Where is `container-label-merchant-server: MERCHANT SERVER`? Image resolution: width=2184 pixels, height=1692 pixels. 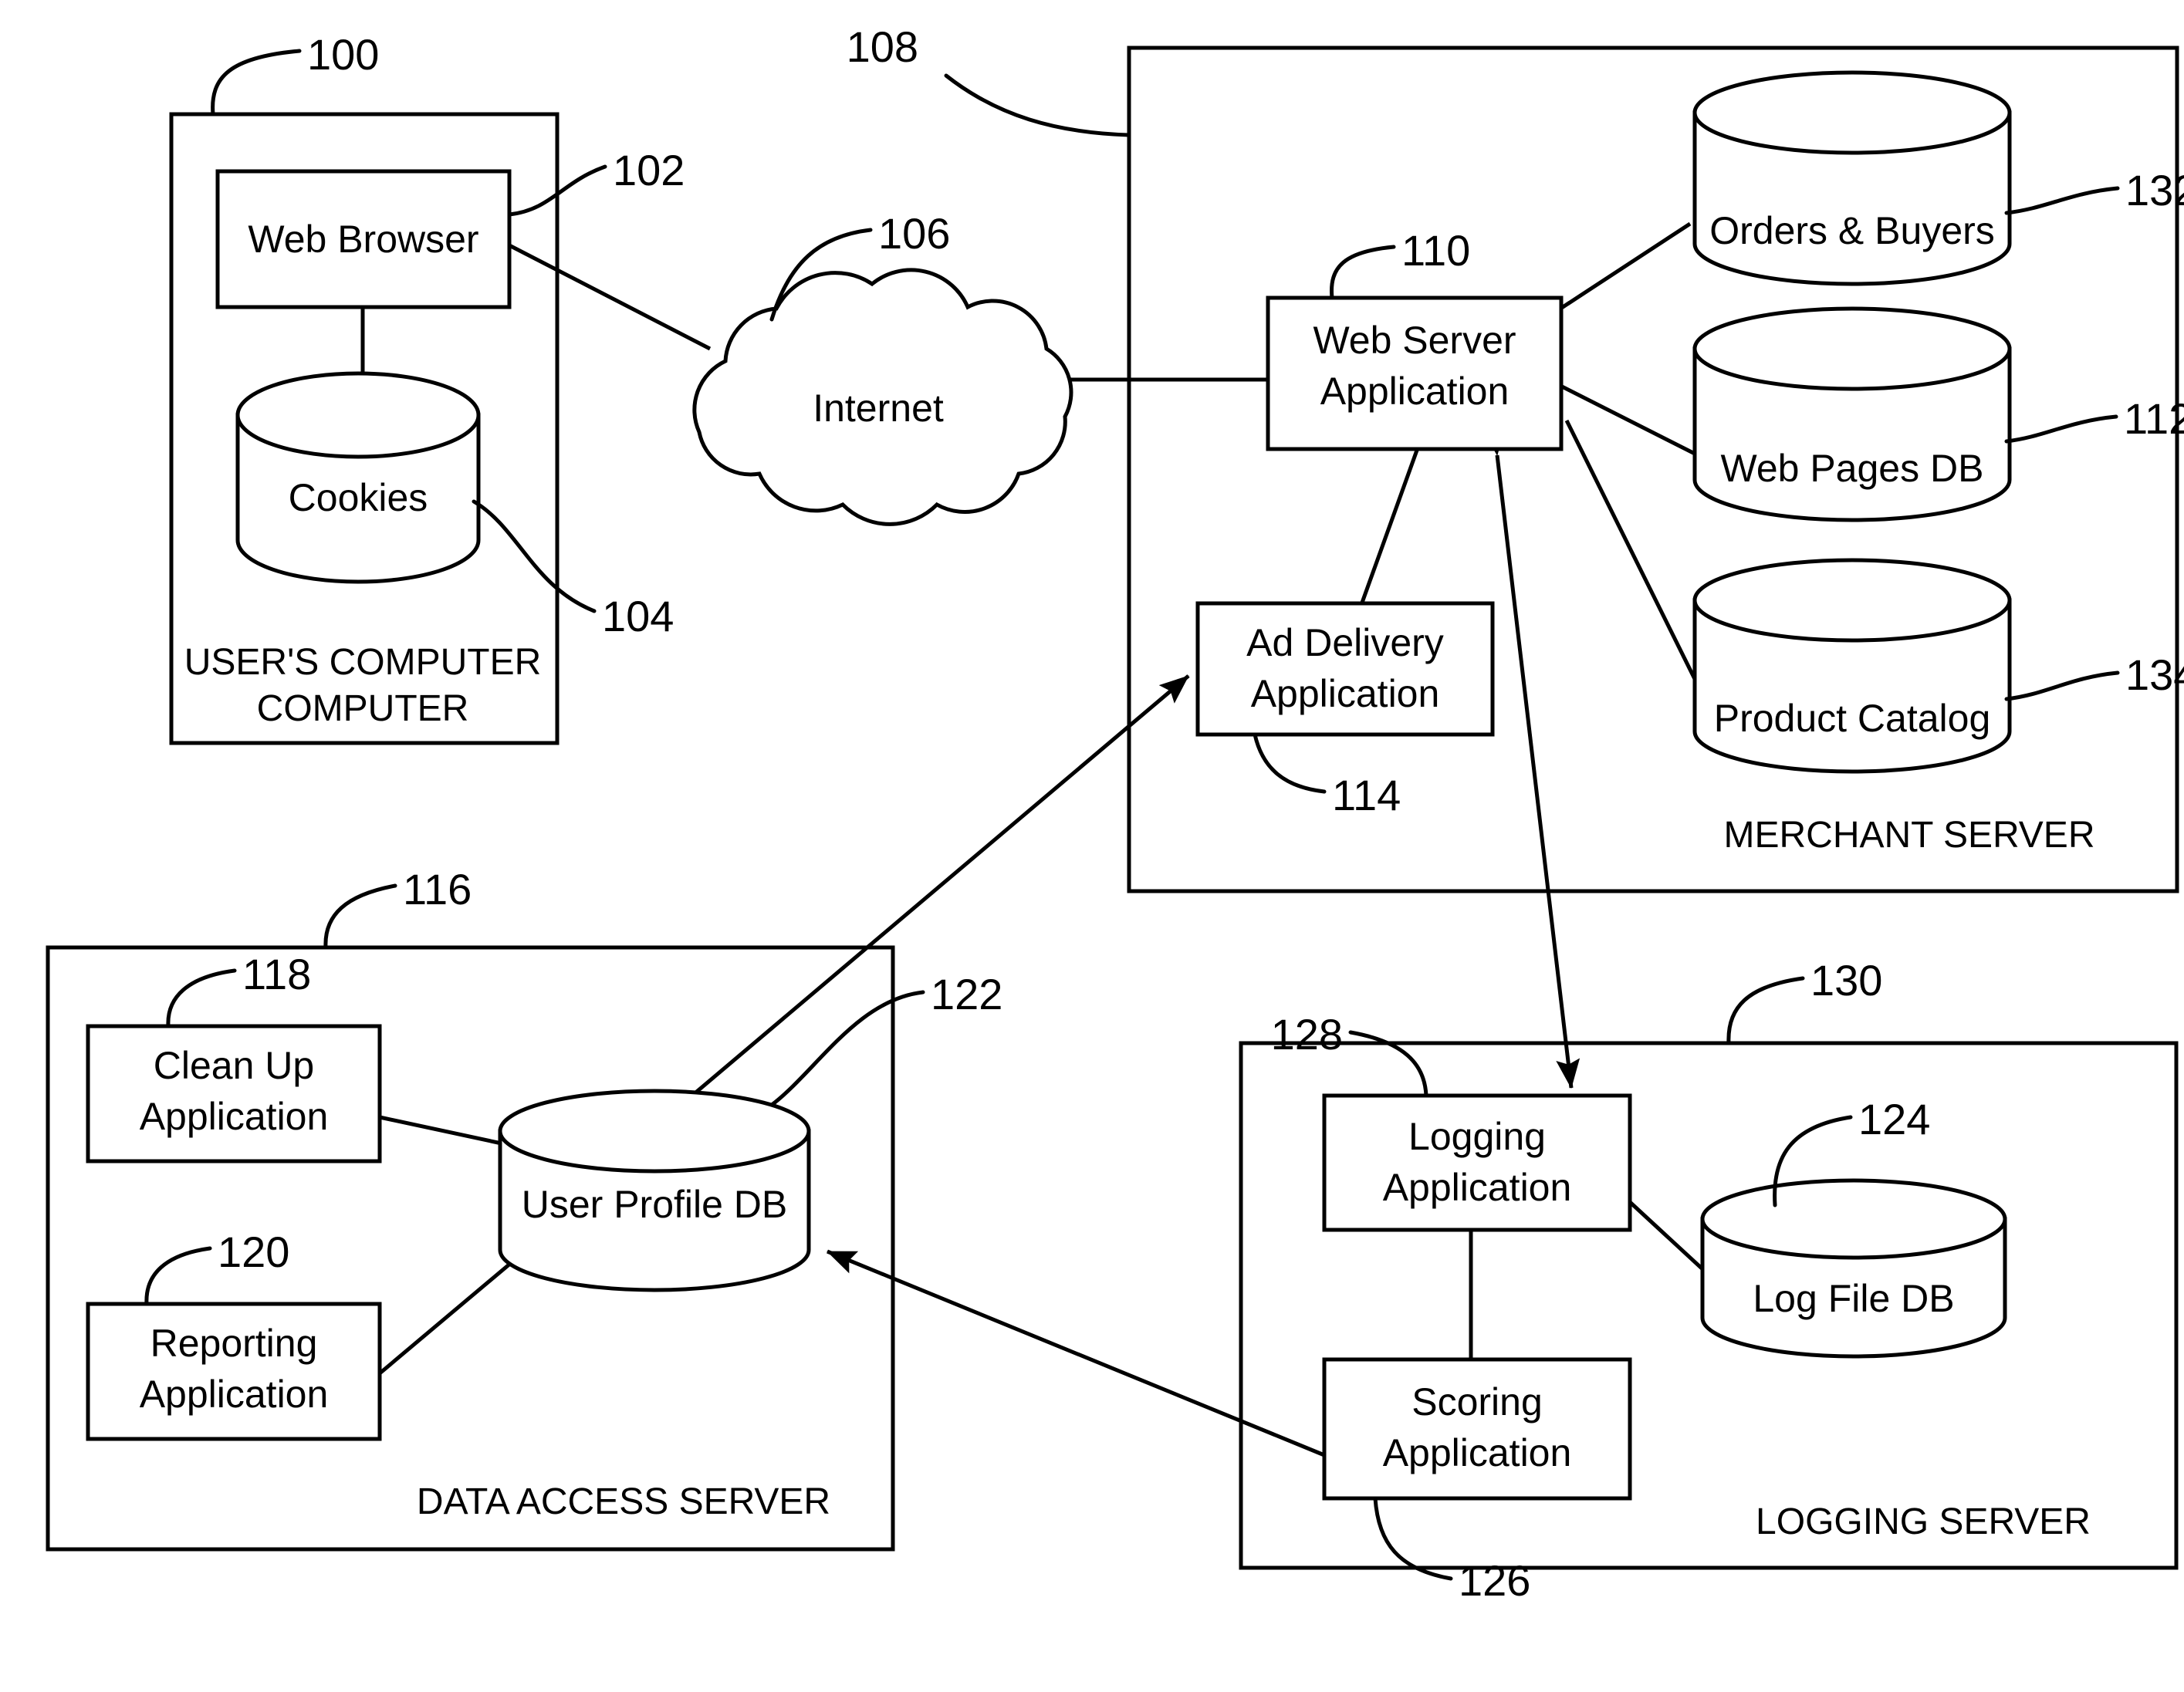 container-label-merchant-server: MERCHANT SERVER is located at coordinates (1909, 835).